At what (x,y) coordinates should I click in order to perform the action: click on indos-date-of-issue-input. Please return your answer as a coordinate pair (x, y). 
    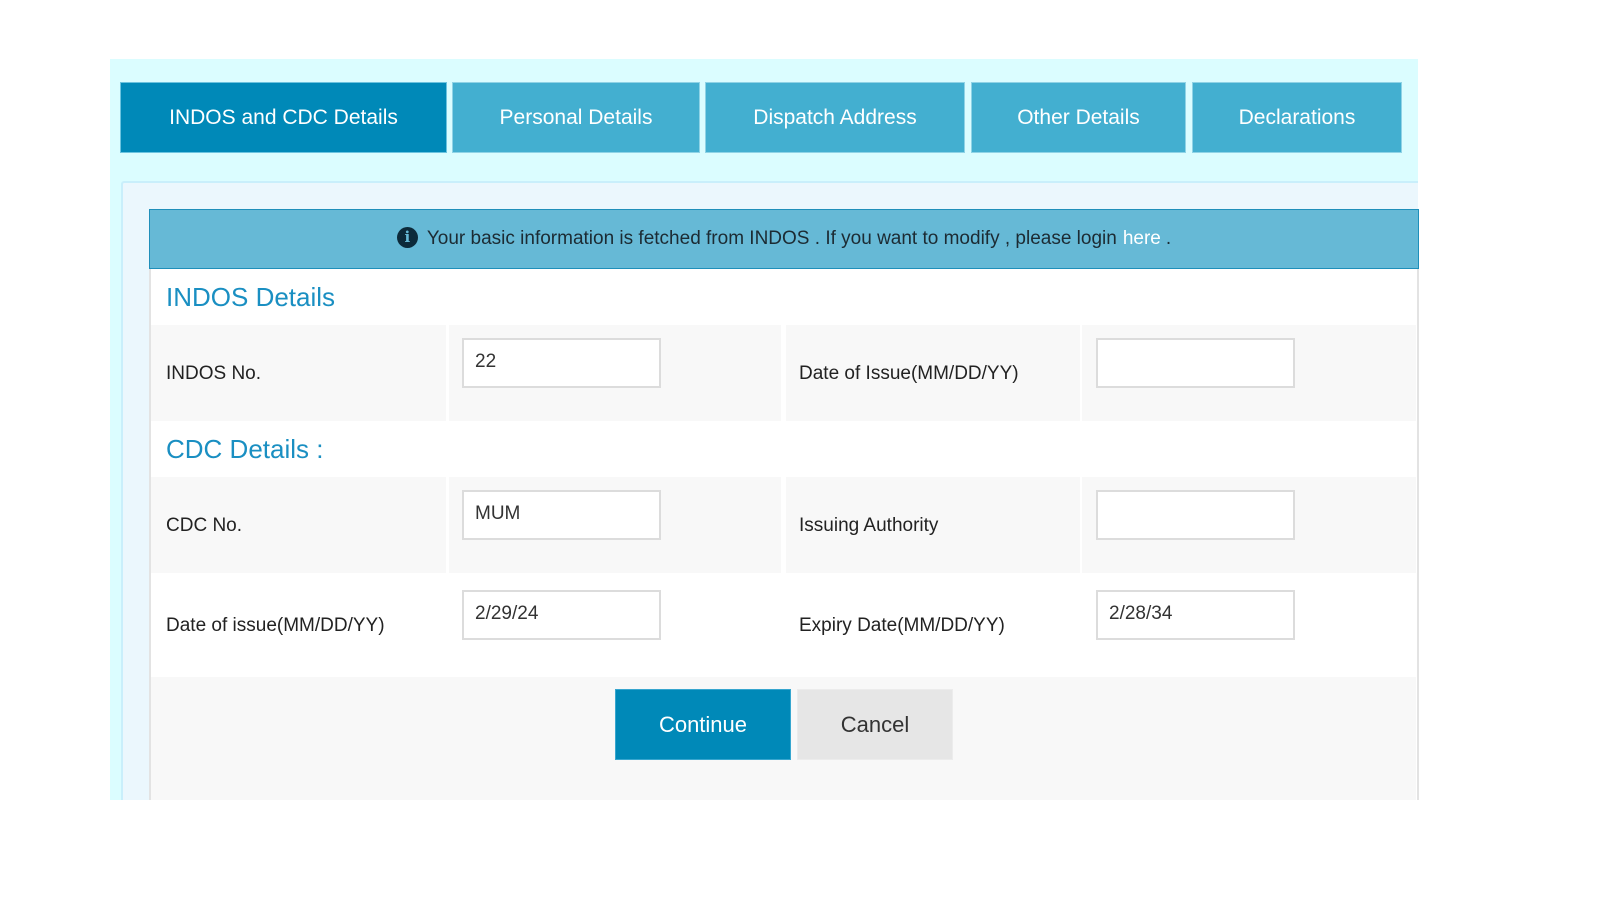
    Looking at the image, I should click on (1195, 363).